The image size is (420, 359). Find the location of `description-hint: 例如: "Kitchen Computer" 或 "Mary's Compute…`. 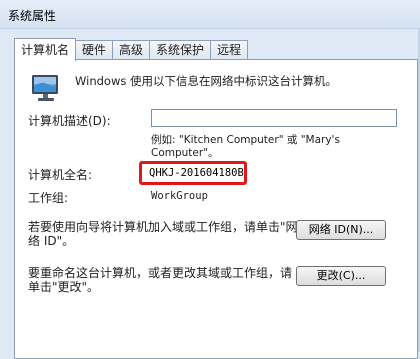

description-hint: 例如: "Kitchen Computer" 或 "Mary's Compute… is located at coordinates (245, 146).